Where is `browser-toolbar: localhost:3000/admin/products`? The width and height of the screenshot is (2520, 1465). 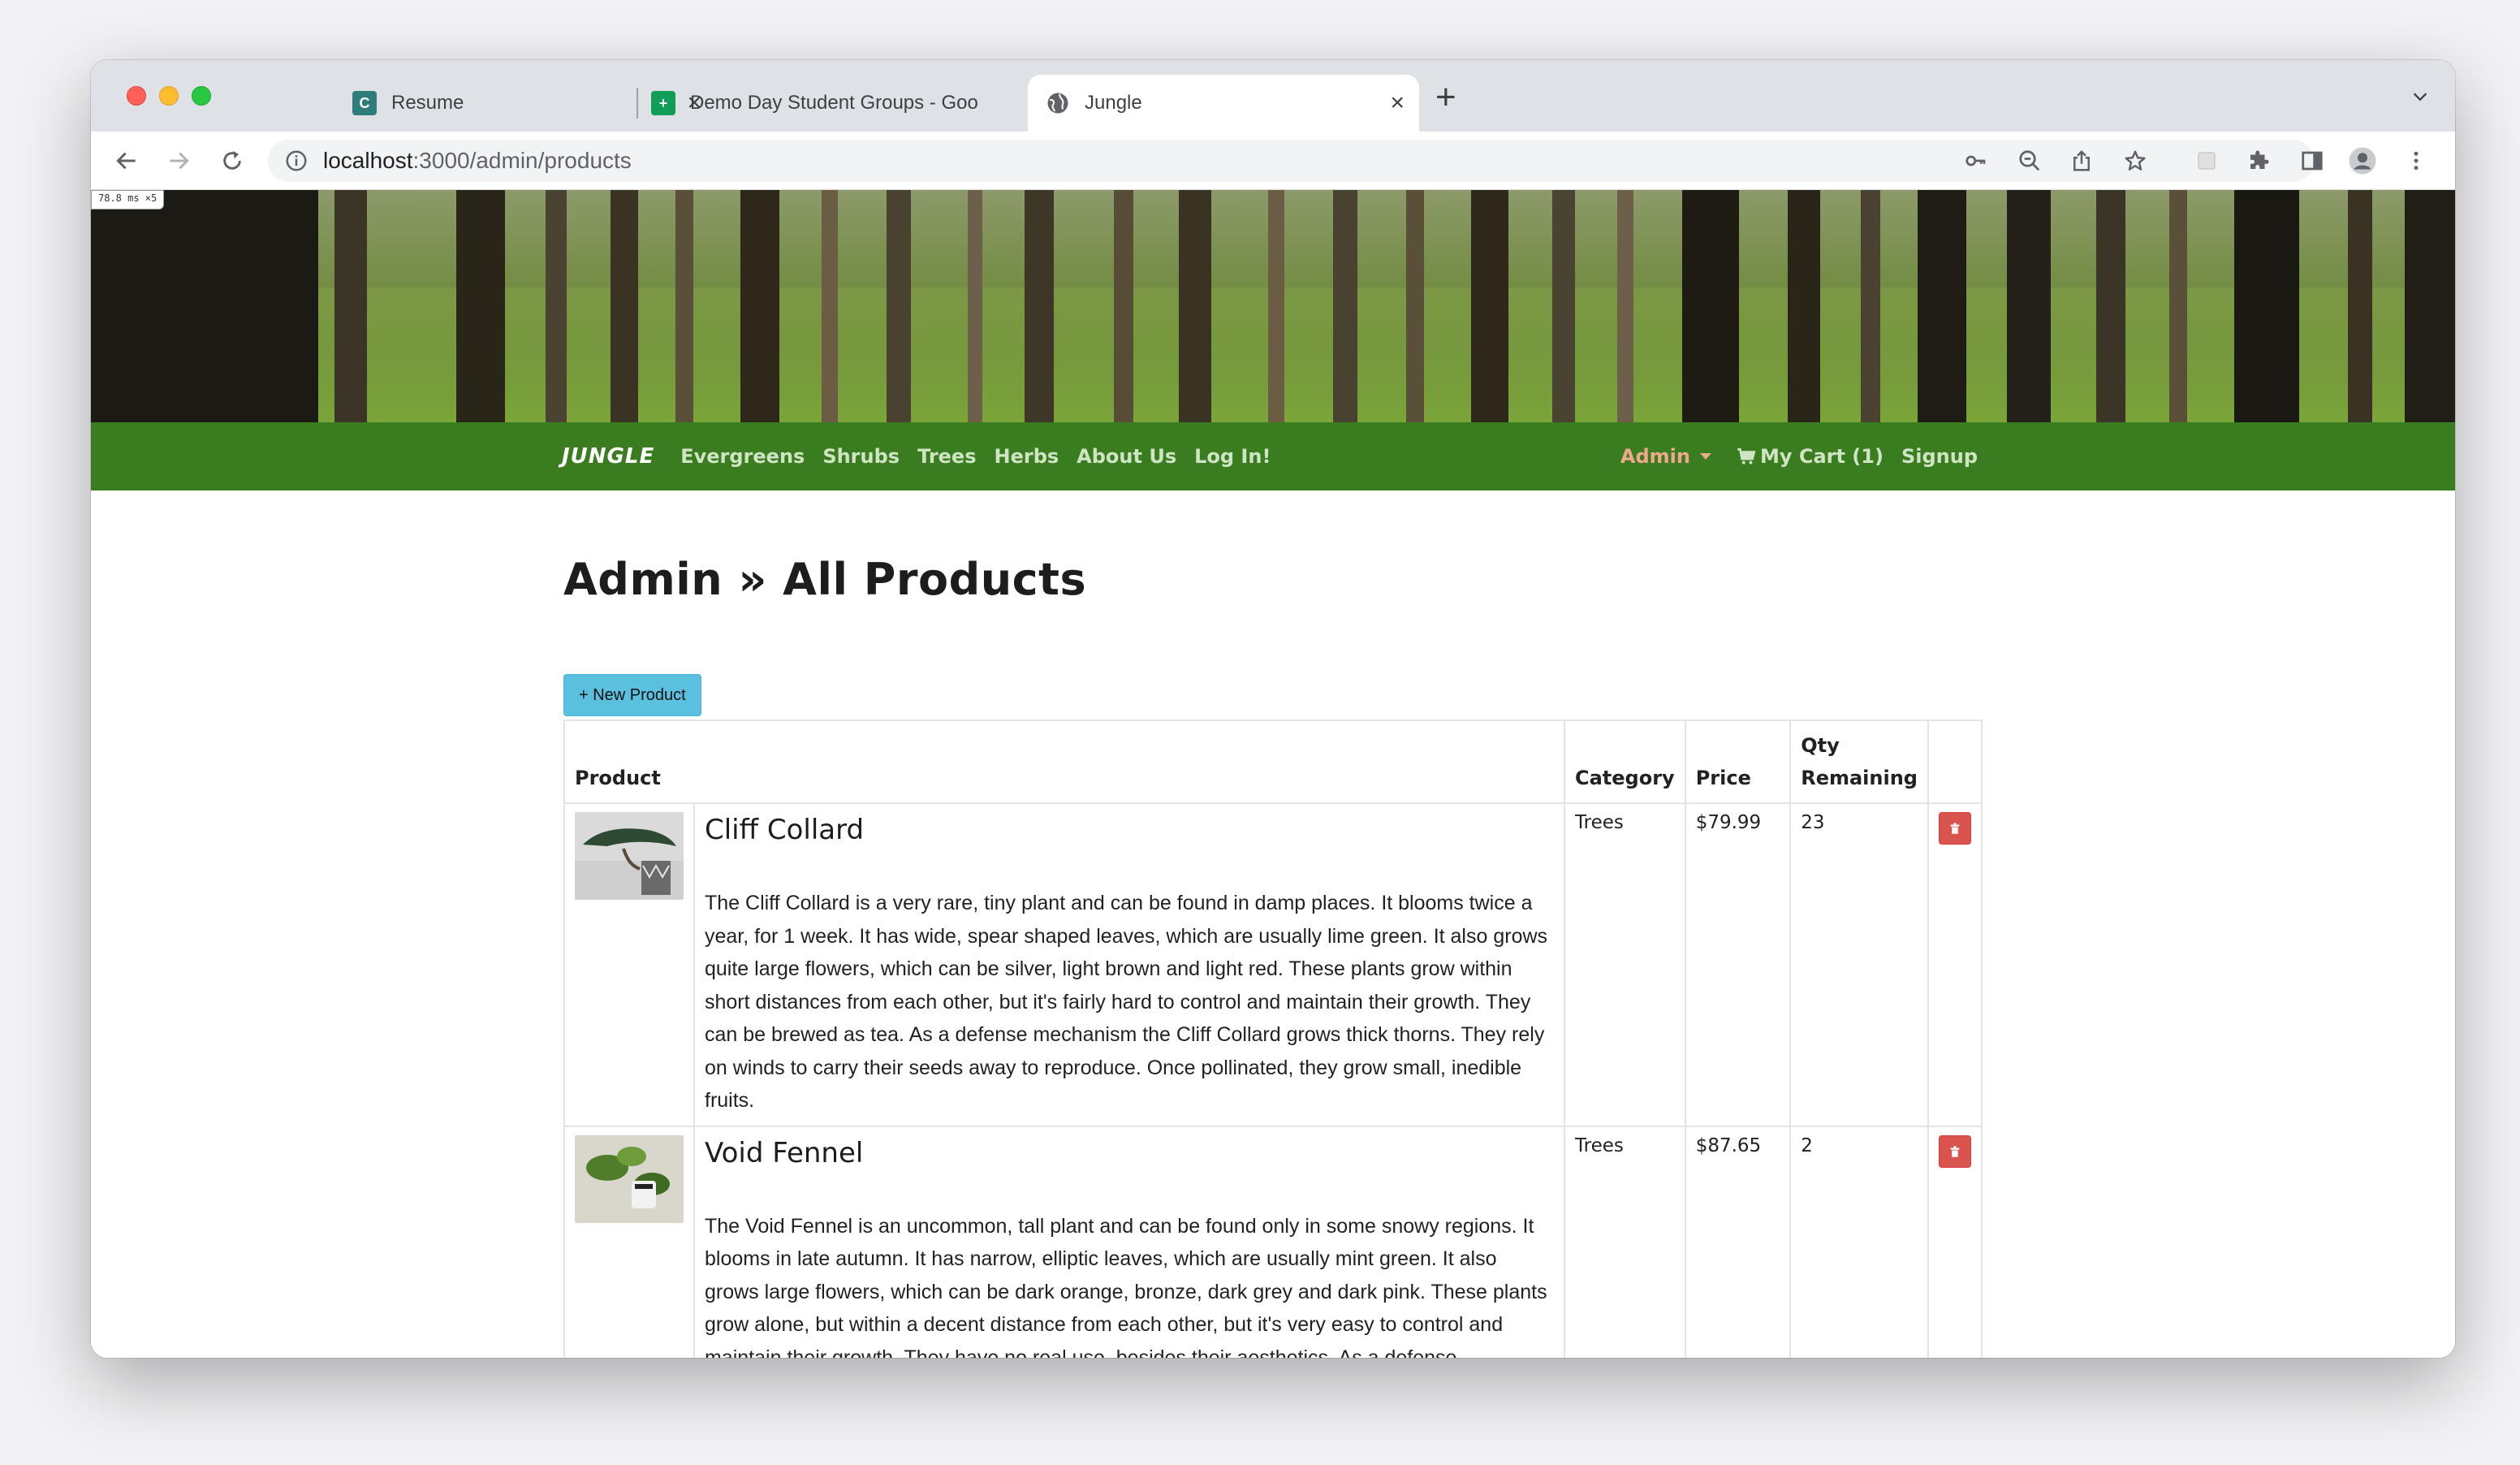
browser-toolbar: localhost:3000/admin/products is located at coordinates (1273, 161).